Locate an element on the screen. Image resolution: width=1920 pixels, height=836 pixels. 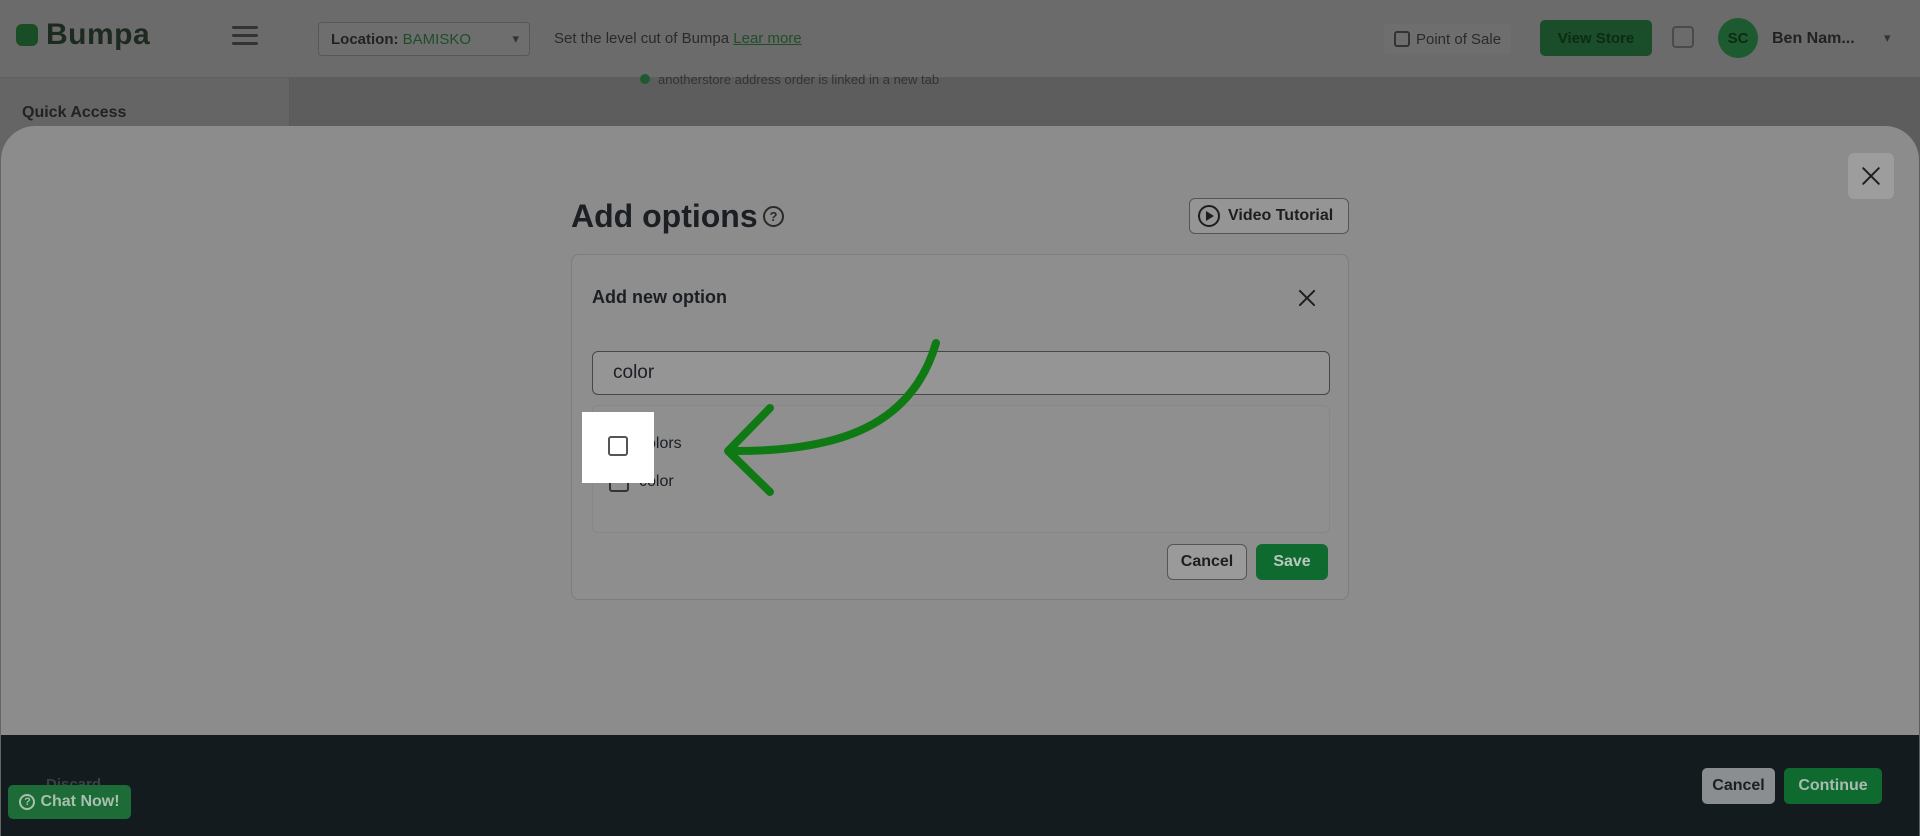
logo-text: Bumpa is located at coordinates (98, 34).